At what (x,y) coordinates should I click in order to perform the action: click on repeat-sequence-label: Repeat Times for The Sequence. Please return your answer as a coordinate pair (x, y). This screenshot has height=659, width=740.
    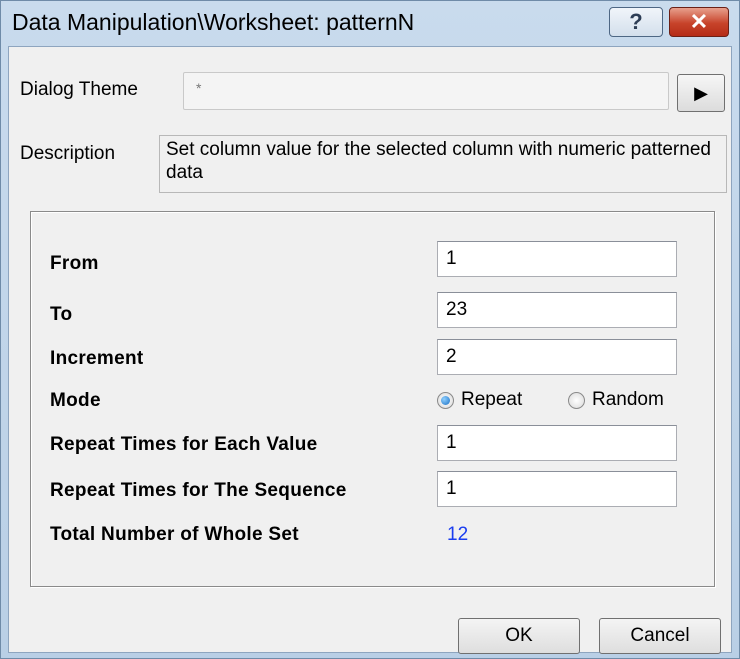
    Looking at the image, I should click on (198, 490).